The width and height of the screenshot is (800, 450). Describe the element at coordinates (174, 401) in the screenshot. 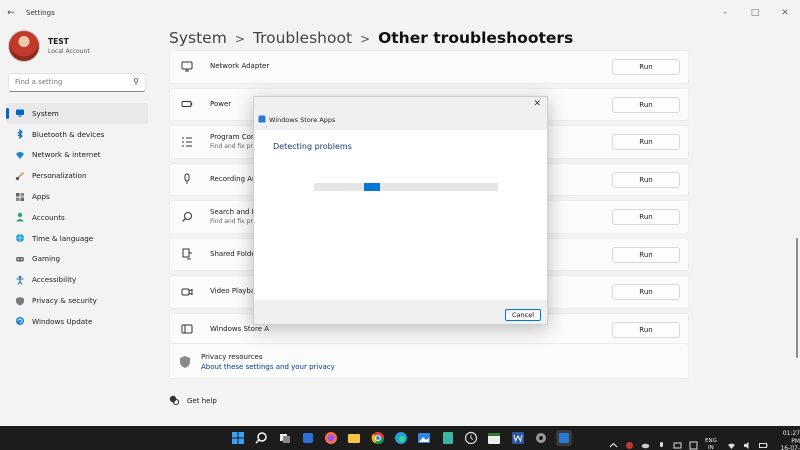

I see `help-chat-icon` at that location.